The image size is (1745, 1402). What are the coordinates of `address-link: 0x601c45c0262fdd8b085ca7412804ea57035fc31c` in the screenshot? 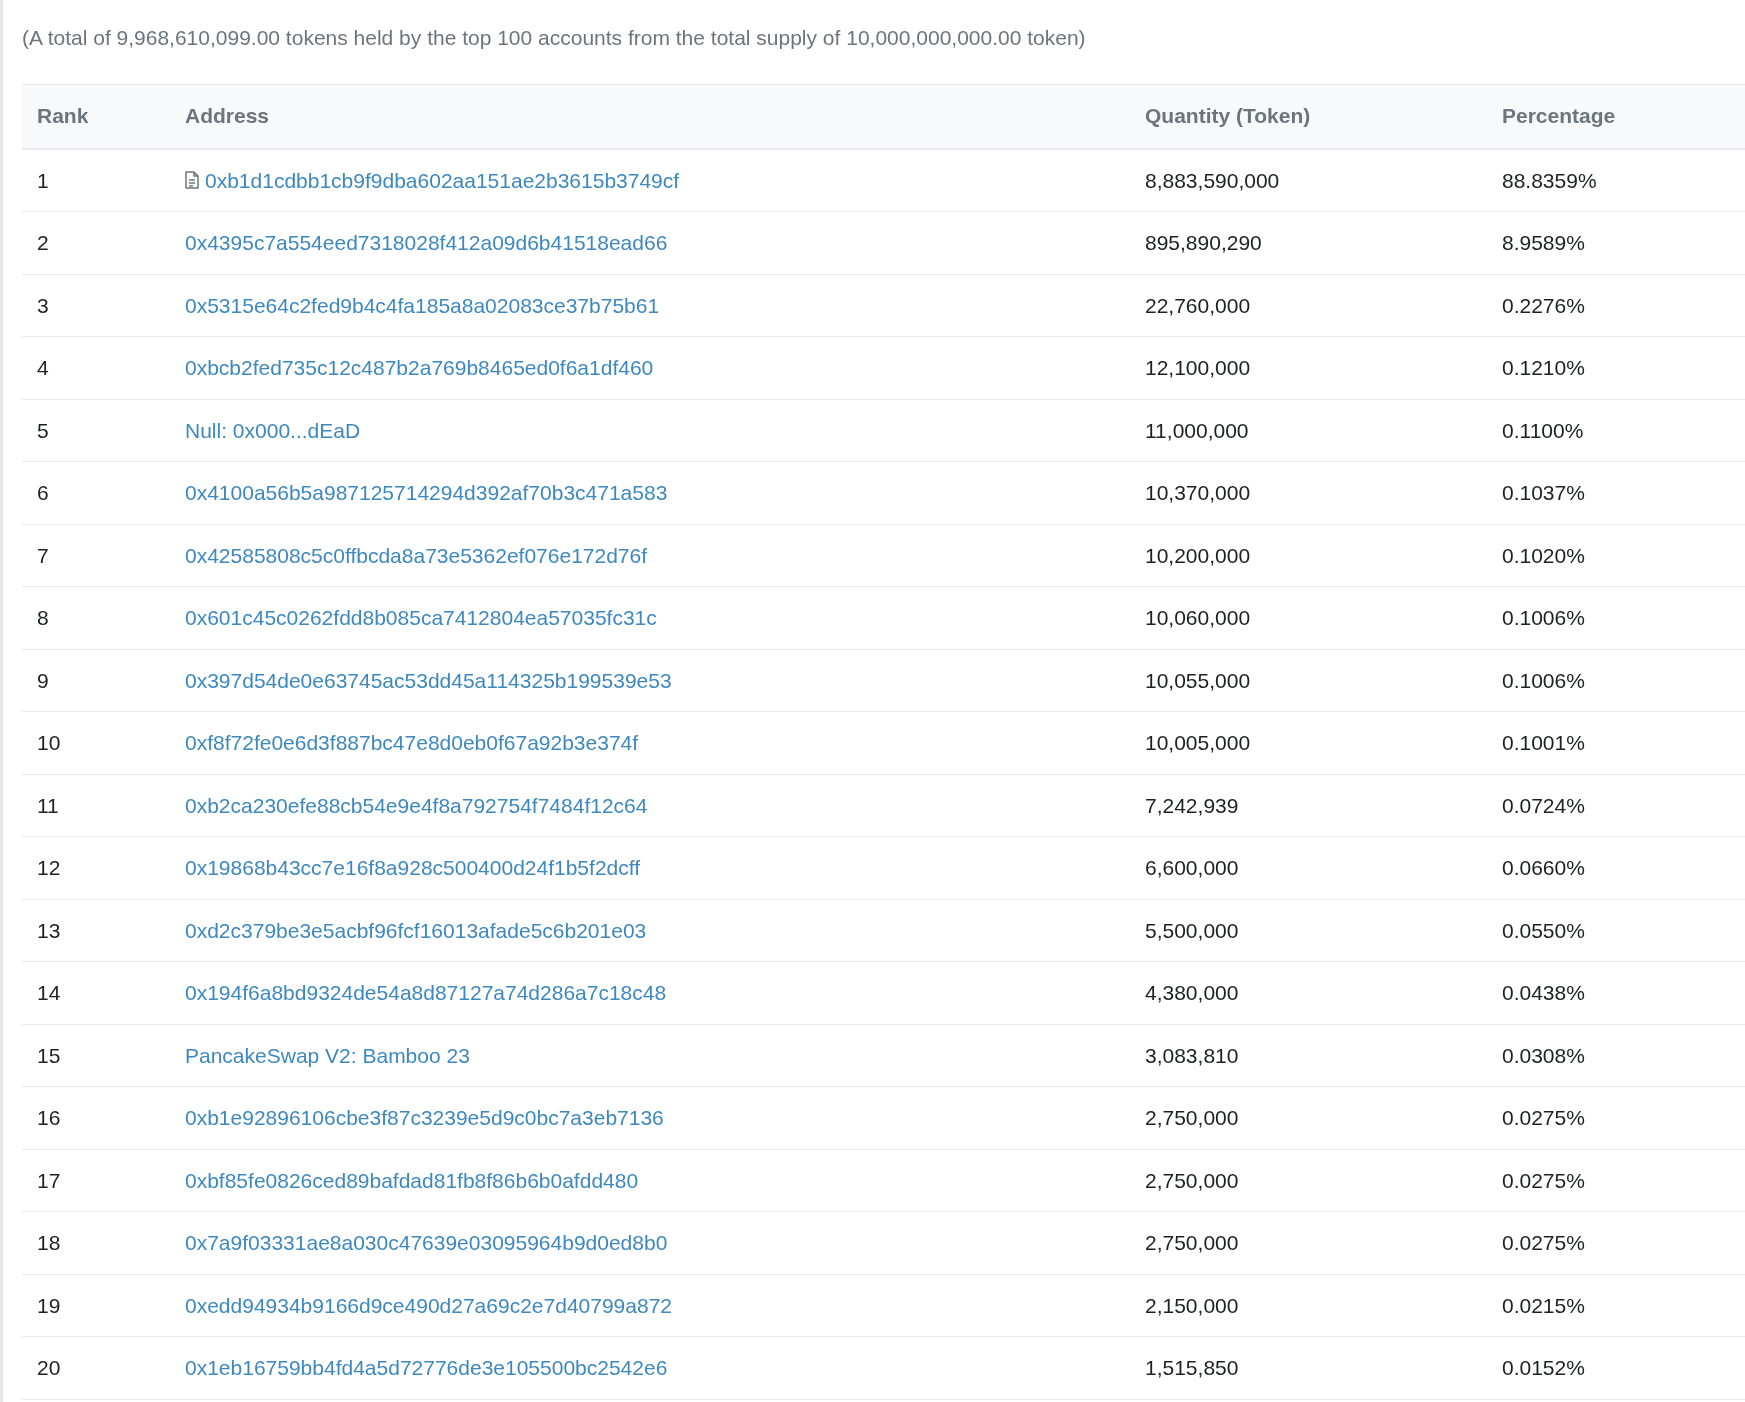 It's located at (421, 618).